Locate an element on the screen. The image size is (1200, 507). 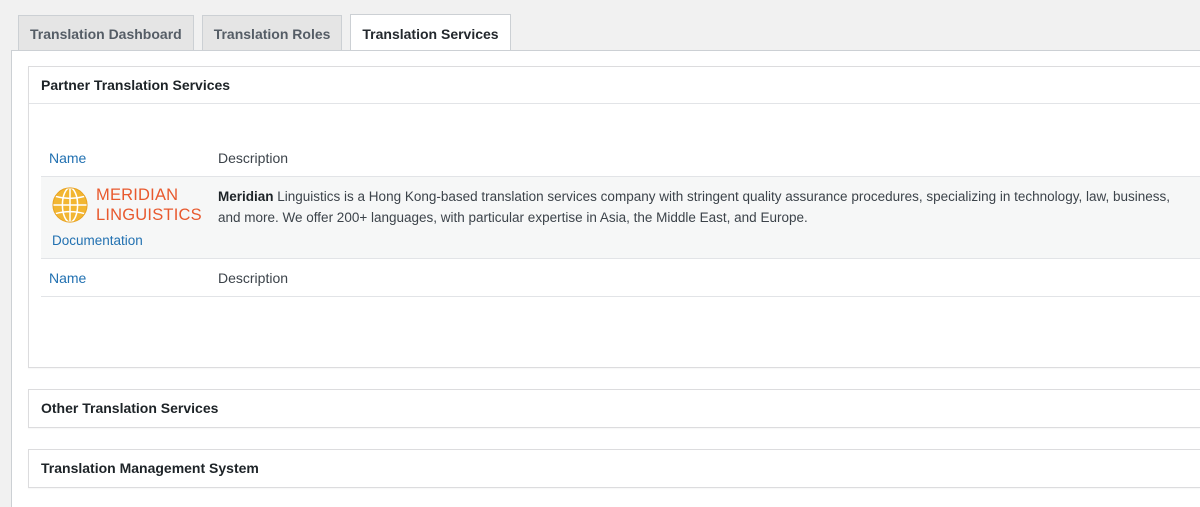
service-name: Meridian is located at coordinates (246, 196).